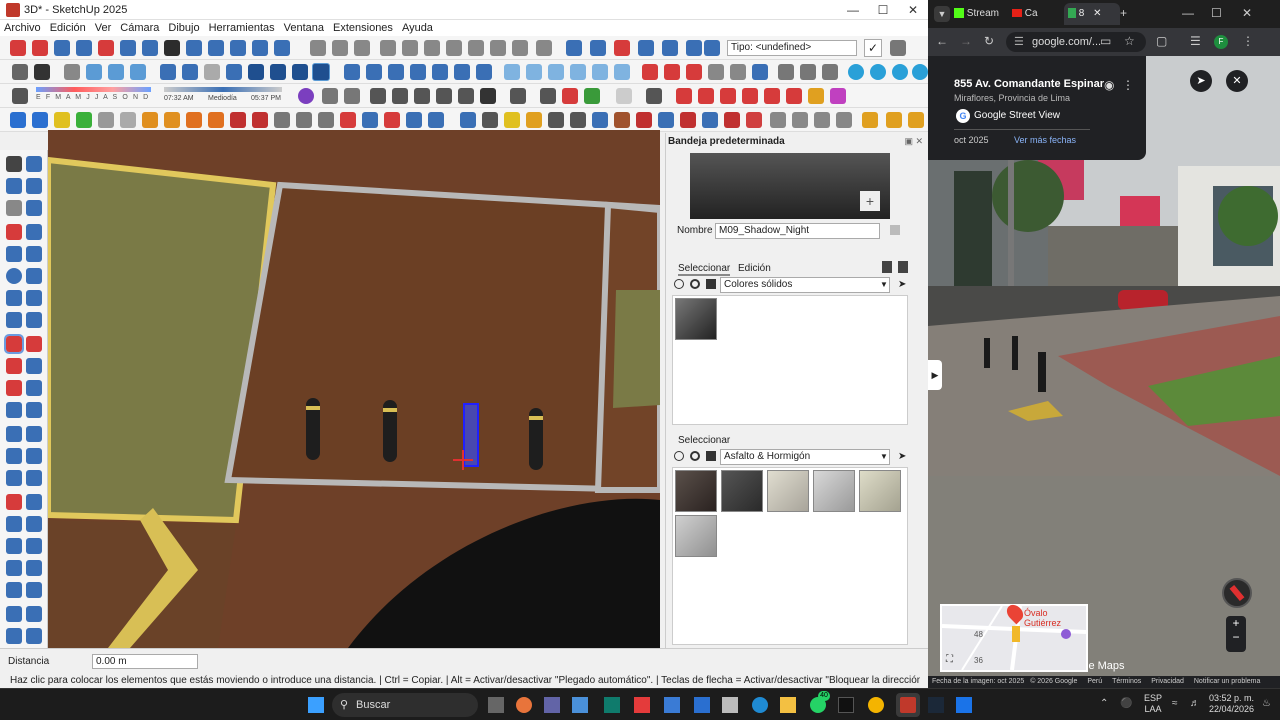 This screenshot has width=1280, height=720. Describe the element at coordinates (14, 164) in the screenshot. I see `select-arrow-icon` at that location.